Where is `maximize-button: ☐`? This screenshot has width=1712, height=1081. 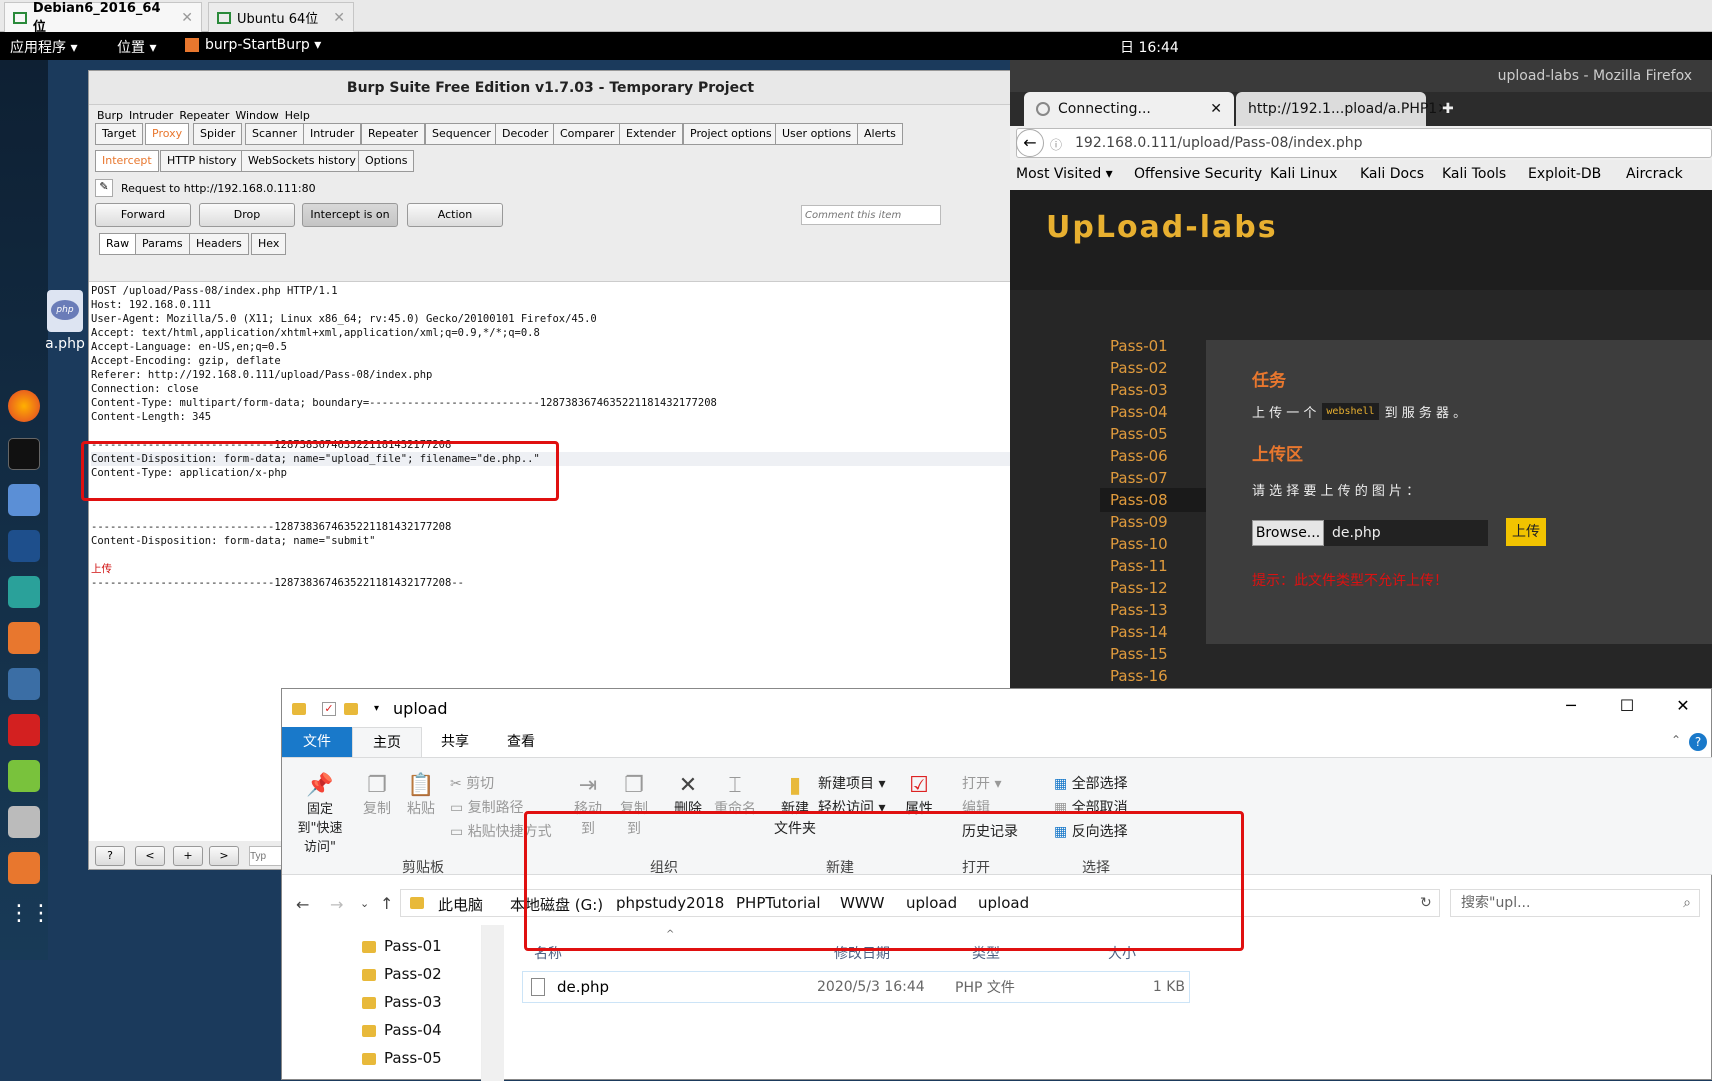
maximize-button: ☐ is located at coordinates (1627, 706).